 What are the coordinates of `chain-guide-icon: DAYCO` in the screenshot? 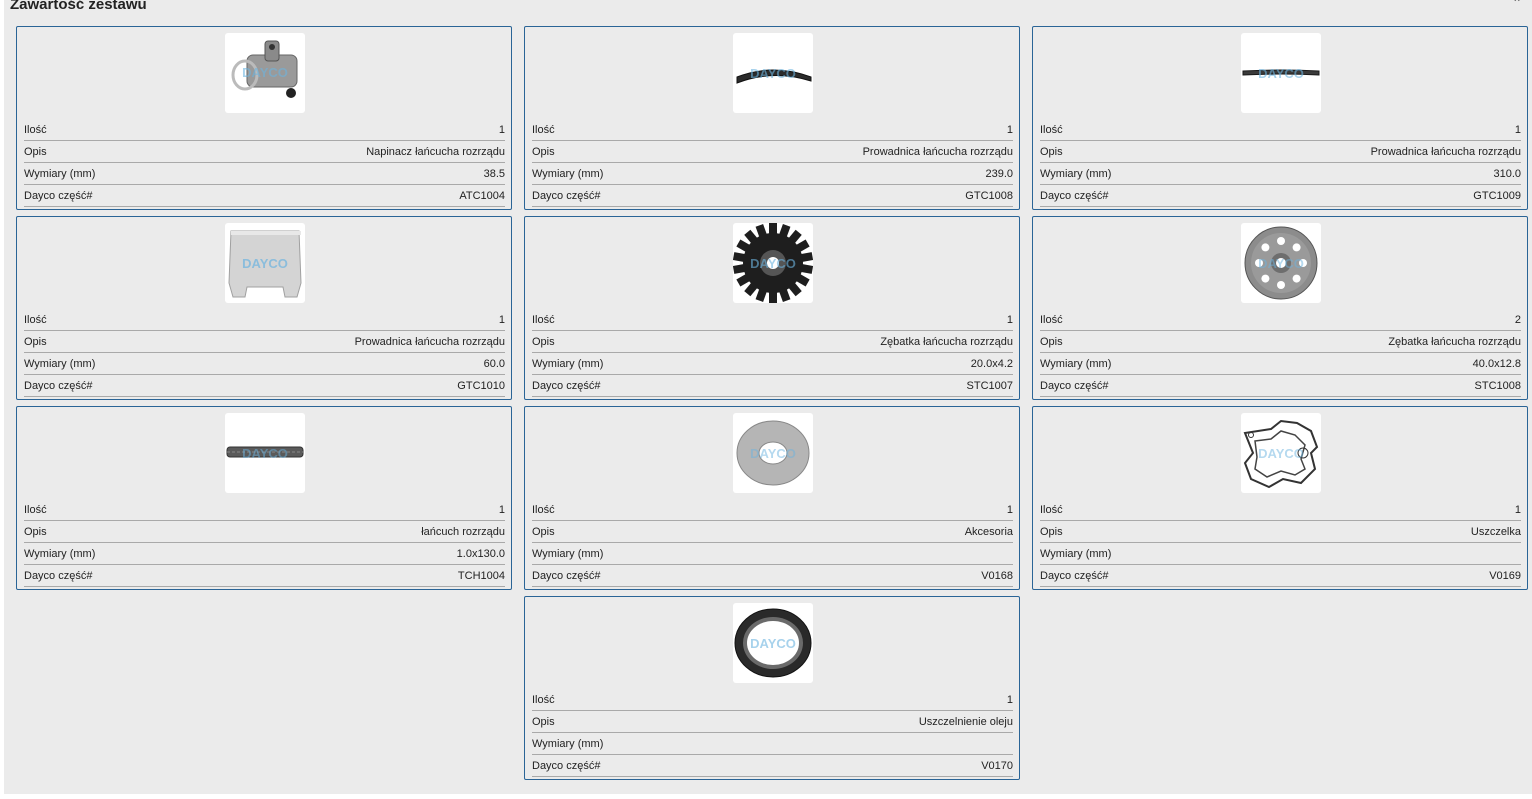 It's located at (1280, 73).